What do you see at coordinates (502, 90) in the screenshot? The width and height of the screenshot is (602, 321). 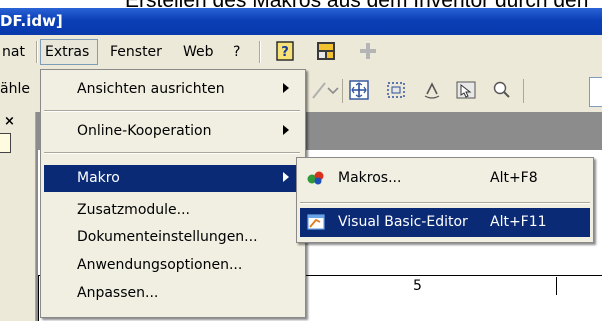 I see `zoom-icon` at bounding box center [502, 90].